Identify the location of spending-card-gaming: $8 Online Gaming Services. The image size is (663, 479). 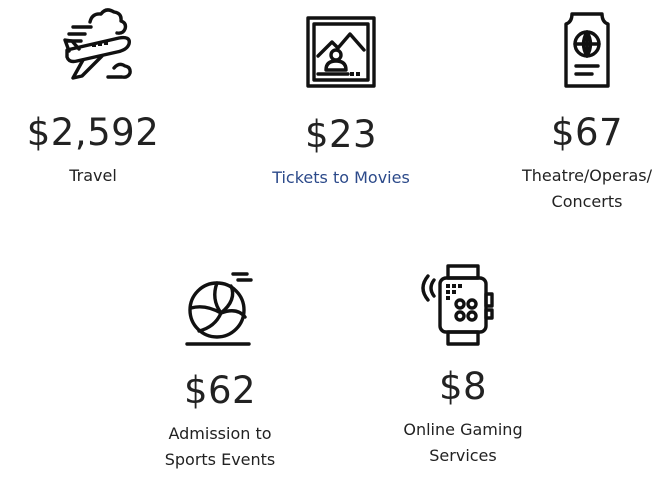
(463, 361).